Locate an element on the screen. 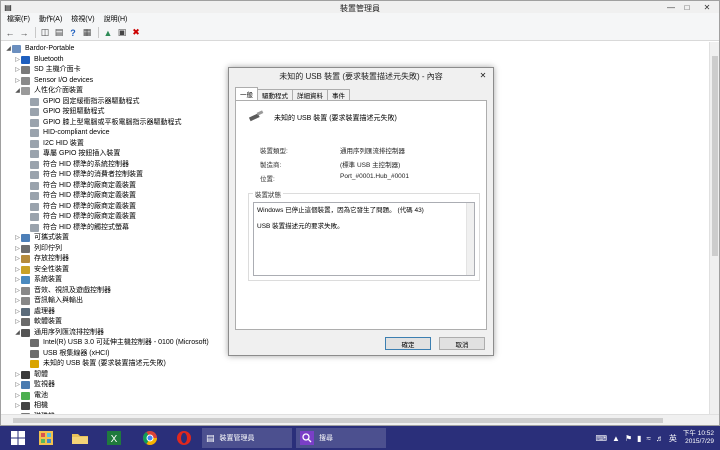  tree-node-label: GPIO 固定緩衝指示器驅動程式 is located at coordinates (91, 101).